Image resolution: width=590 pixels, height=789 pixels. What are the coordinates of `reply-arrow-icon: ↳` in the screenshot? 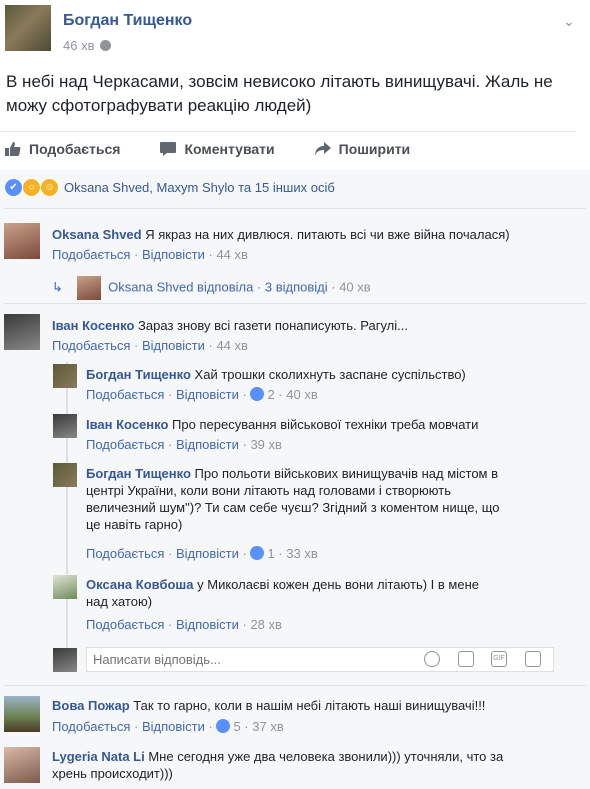 It's located at (57, 287).